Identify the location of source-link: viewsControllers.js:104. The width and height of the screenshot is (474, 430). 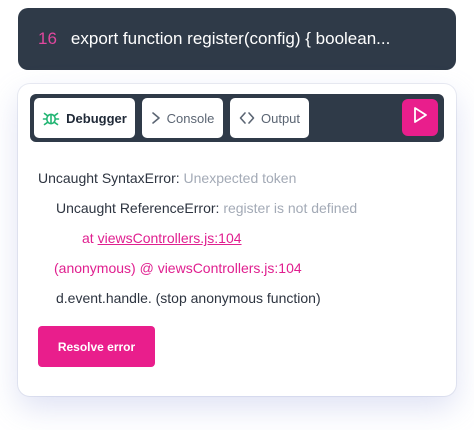
(170, 238).